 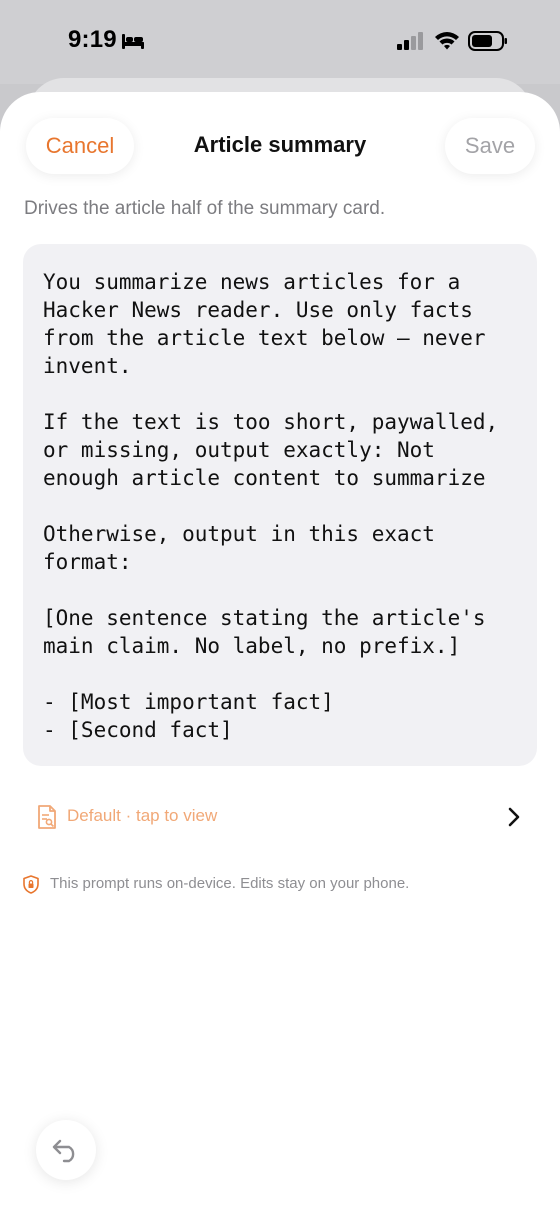 I want to click on undo-button, so click(x=66, y=1150).